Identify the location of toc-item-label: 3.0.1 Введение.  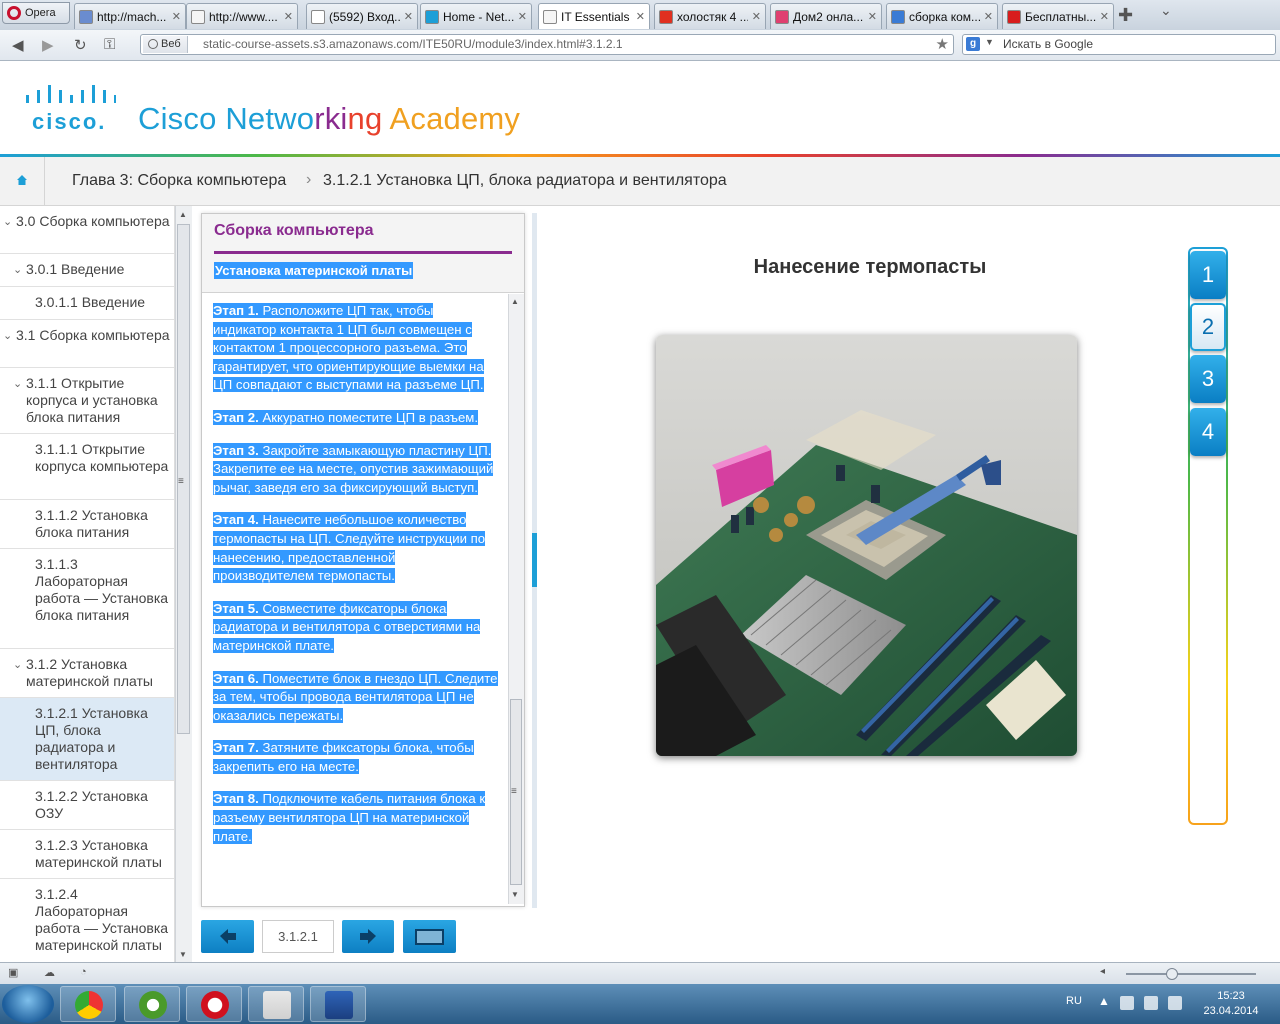
(75, 269).